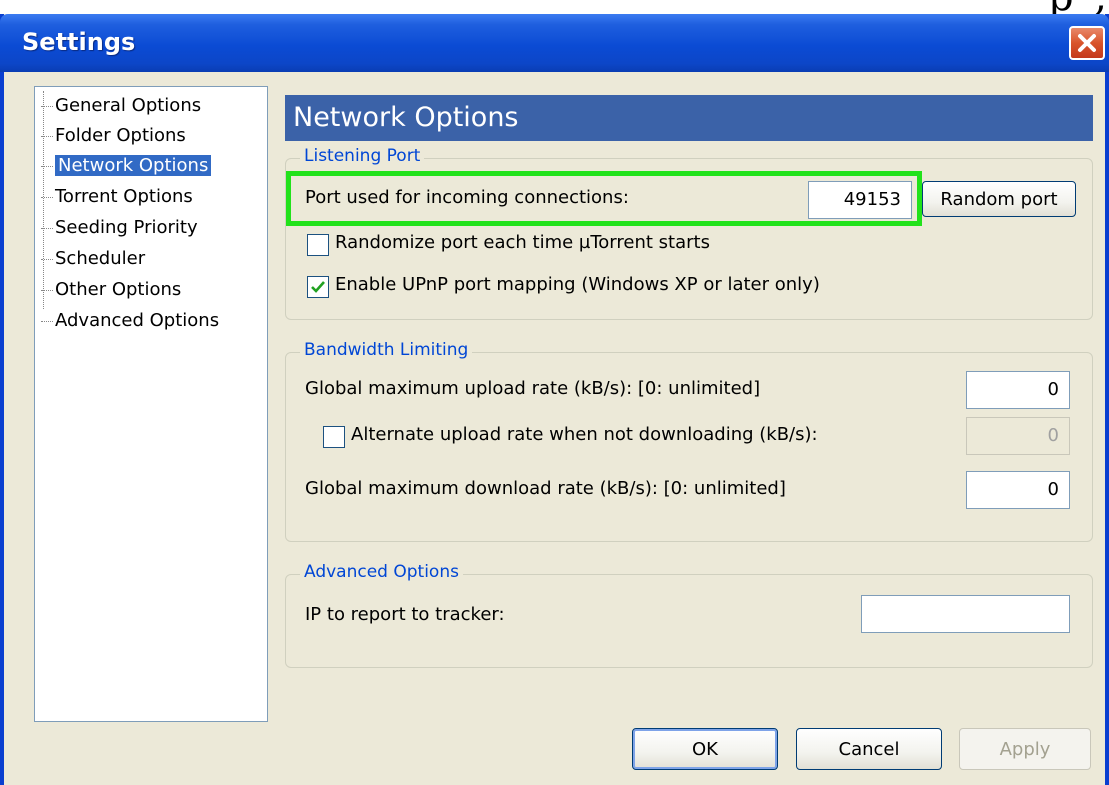 This screenshot has height=785, width=1109. What do you see at coordinates (120, 106) in the screenshot?
I see `nav-item-general-options: General Options` at bounding box center [120, 106].